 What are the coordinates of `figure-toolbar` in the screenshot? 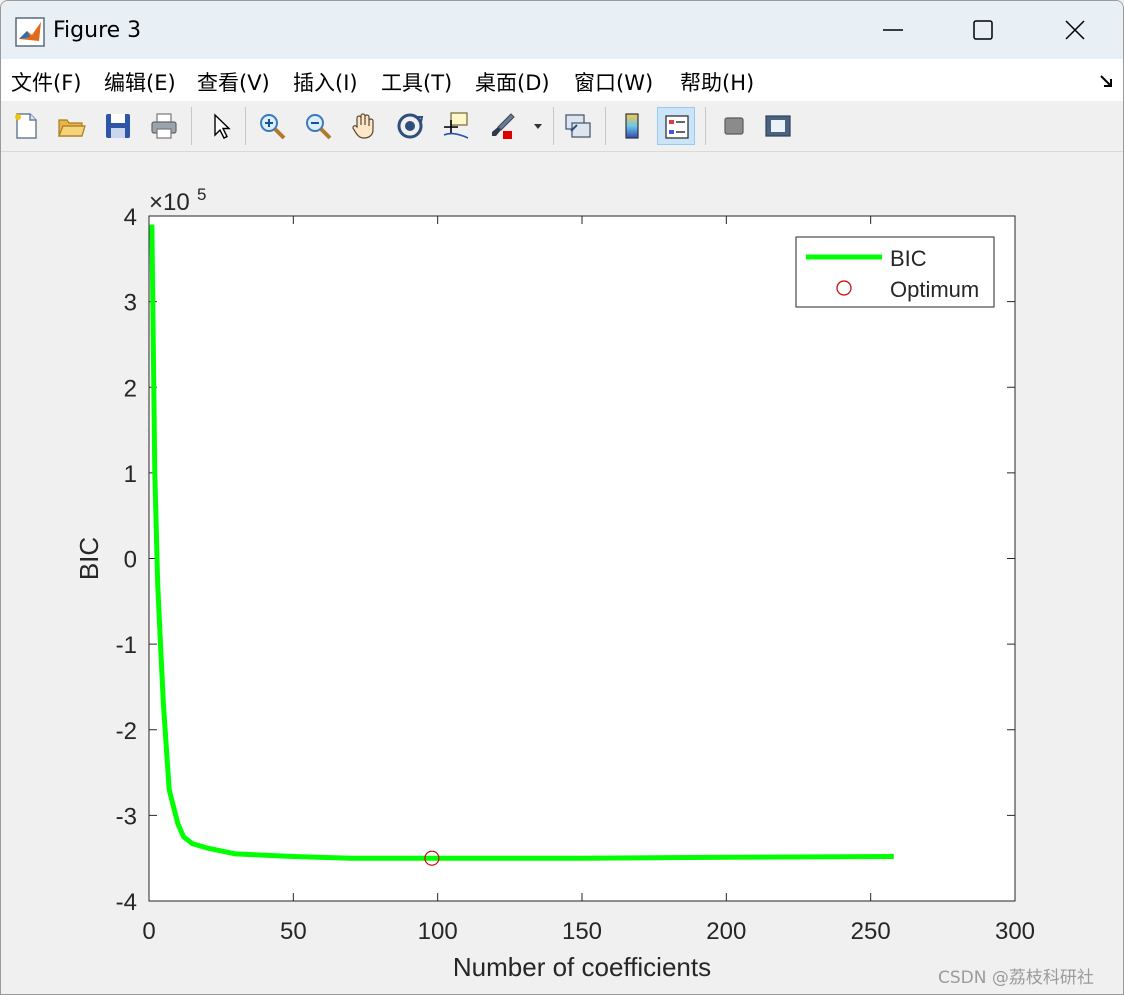 It's located at (562, 126).